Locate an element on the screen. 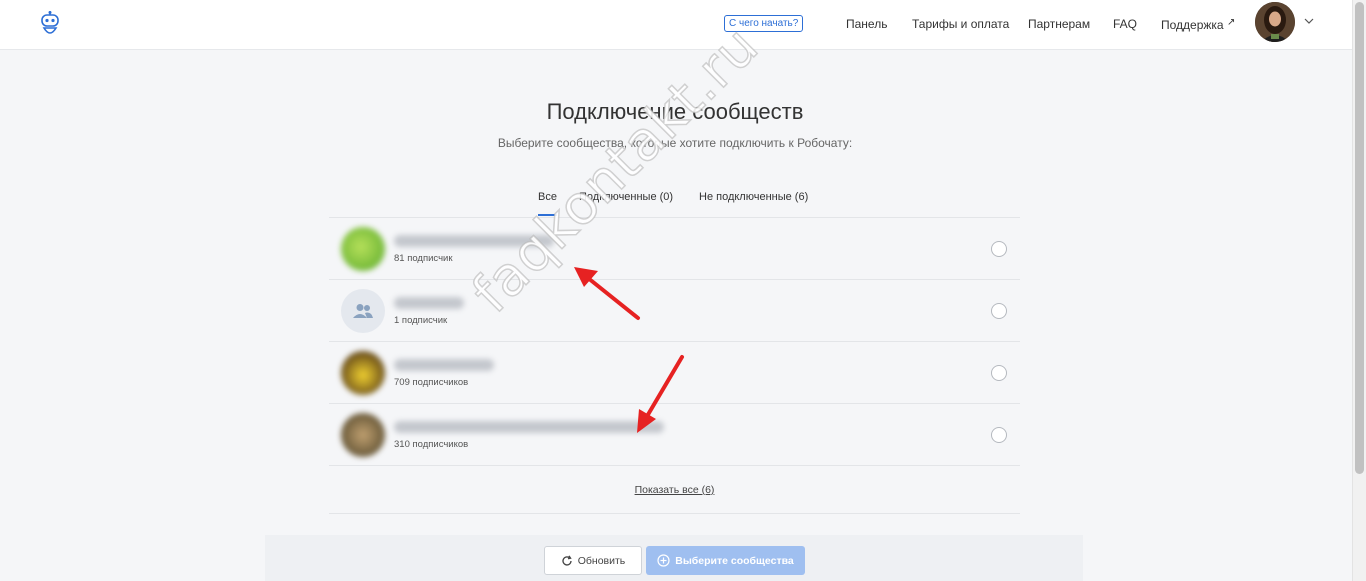  show-all-link: Показать все (6) is located at coordinates (675, 490).